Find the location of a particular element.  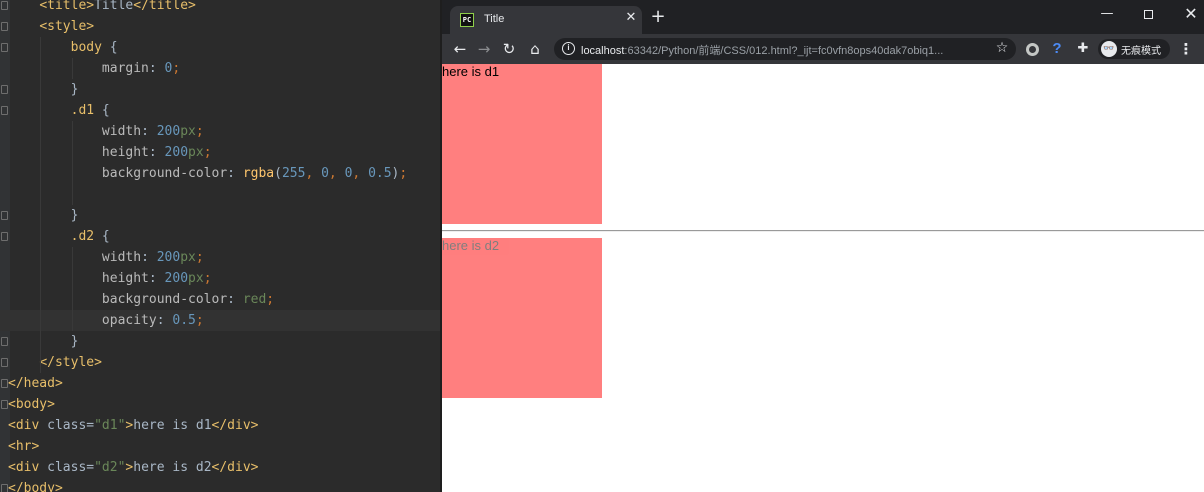

back-button: ← is located at coordinates (460, 49).